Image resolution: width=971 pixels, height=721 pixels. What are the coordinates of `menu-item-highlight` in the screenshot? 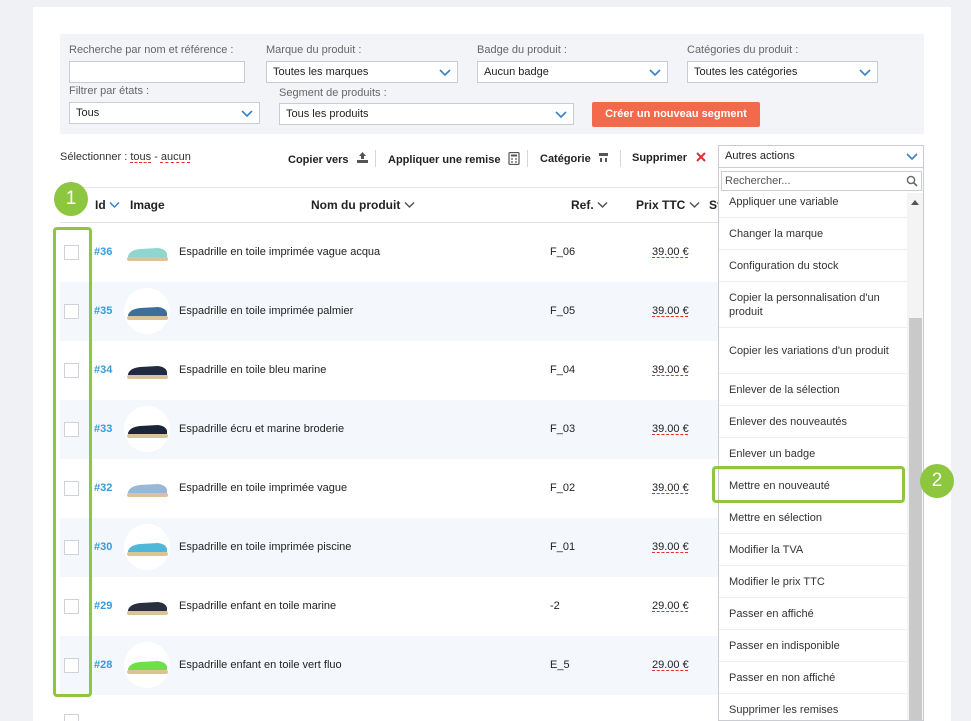 It's located at (808, 484).